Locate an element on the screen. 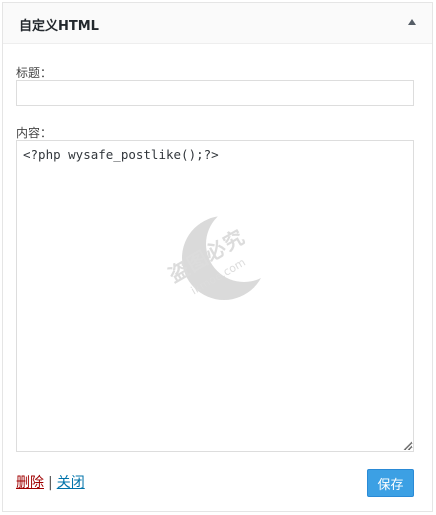  content-label: 内容： is located at coordinates (34, 133).